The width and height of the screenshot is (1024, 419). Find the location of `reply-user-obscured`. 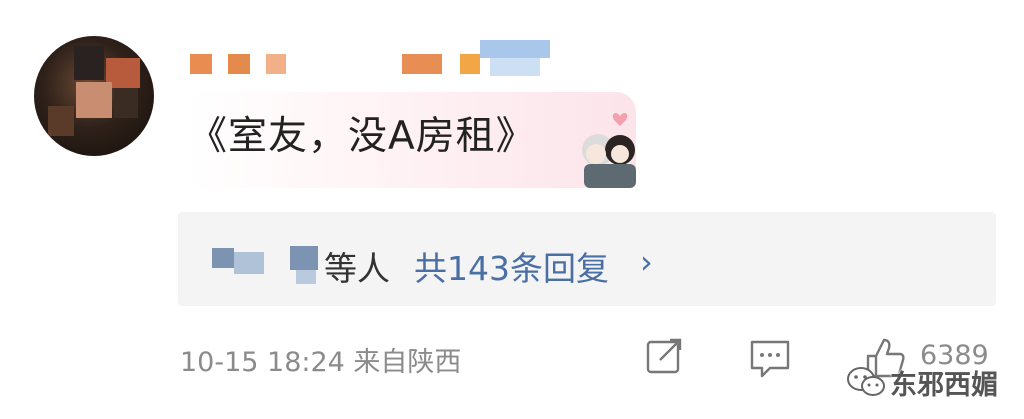

reply-user-obscured is located at coordinates (223, 258).